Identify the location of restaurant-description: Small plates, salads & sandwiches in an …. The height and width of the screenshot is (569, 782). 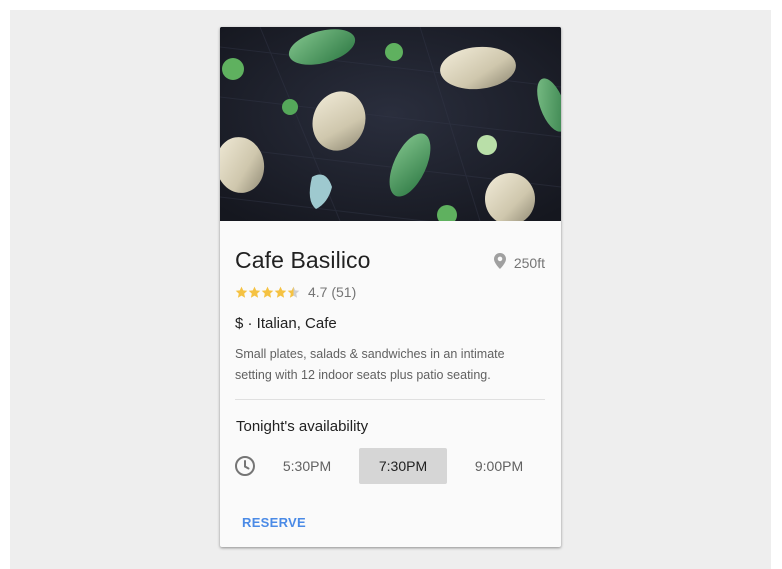
(370, 364).